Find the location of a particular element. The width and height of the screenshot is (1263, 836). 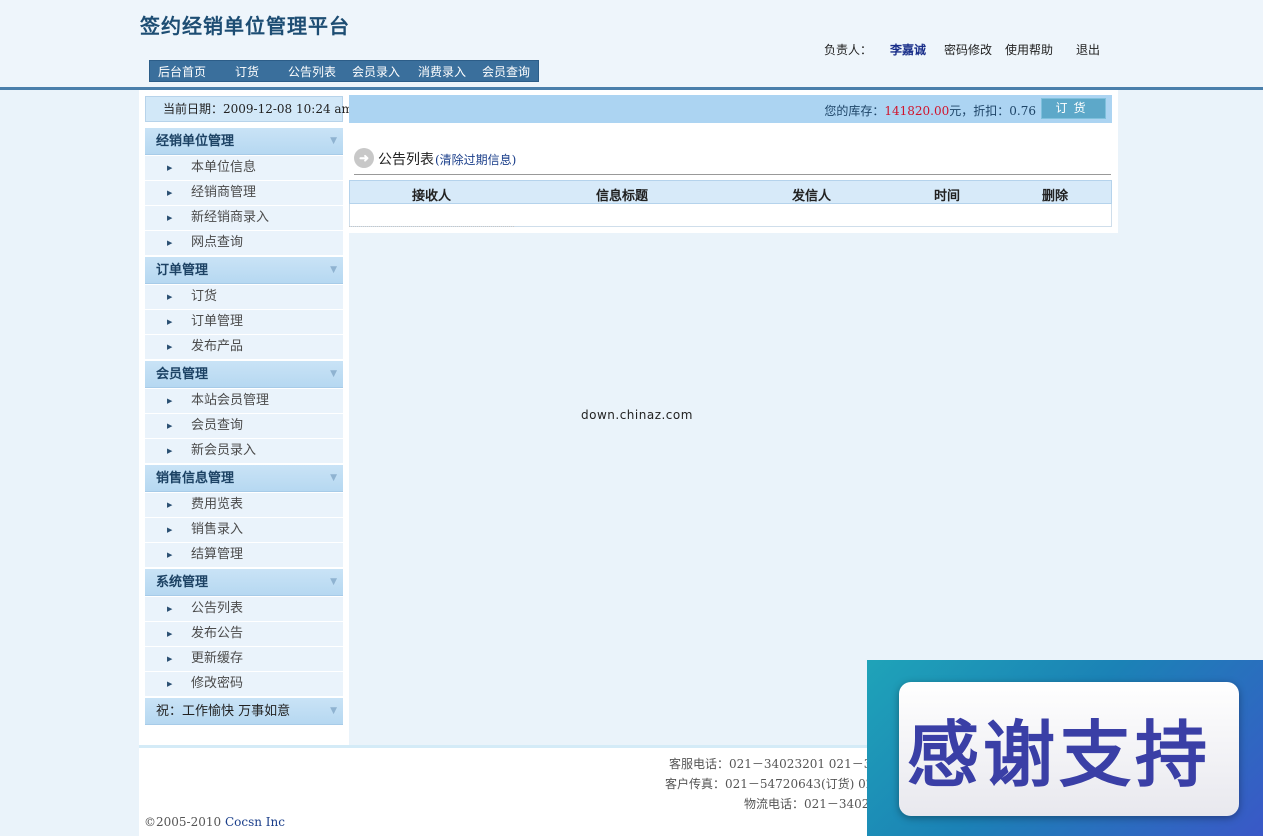

menu-item-sales-entry: ▶ 销售录入 is located at coordinates (244, 530).